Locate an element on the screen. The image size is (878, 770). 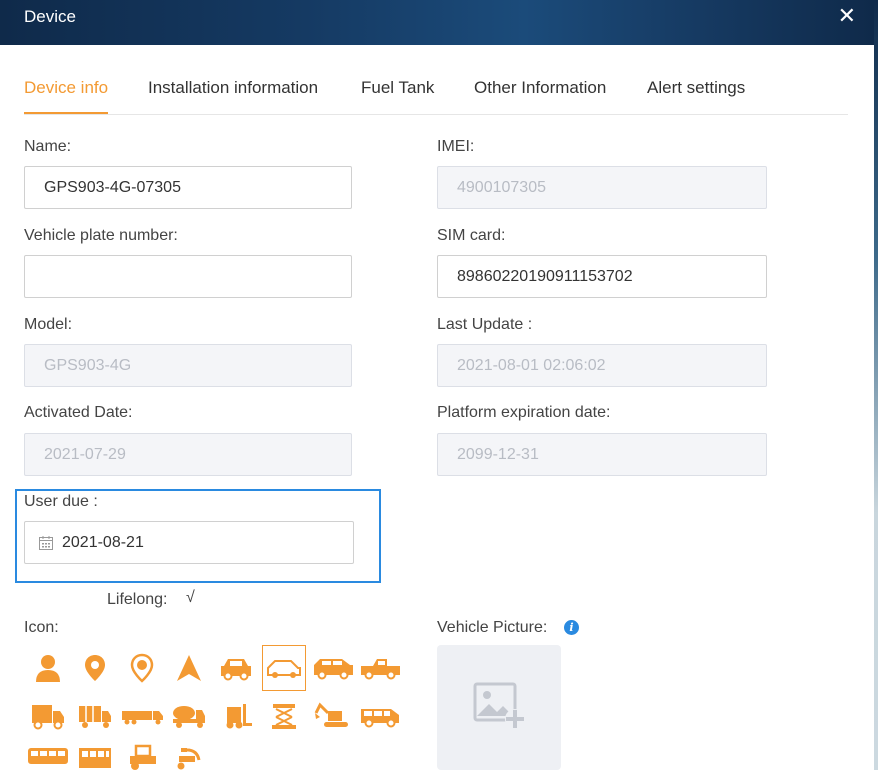
lifelong-label: Lifelong: is located at coordinates (137, 599).